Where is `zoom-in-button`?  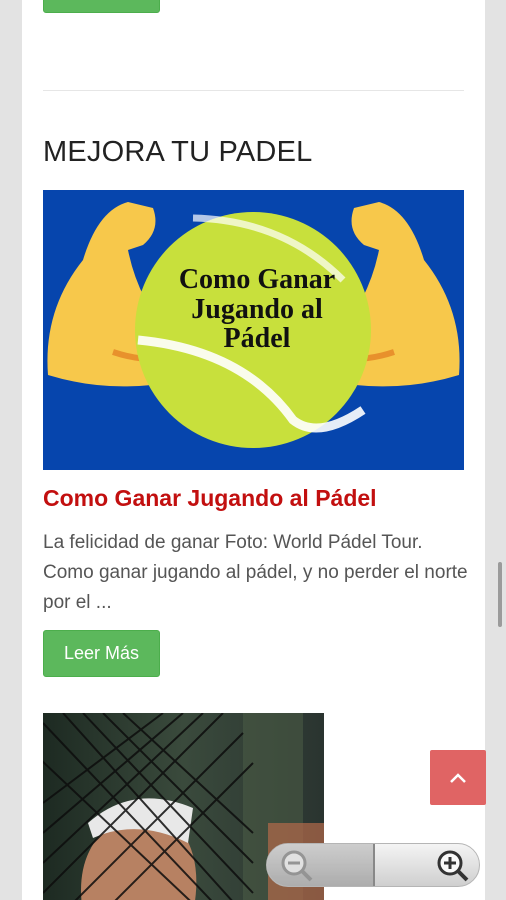 zoom-in-button is located at coordinates (427, 865).